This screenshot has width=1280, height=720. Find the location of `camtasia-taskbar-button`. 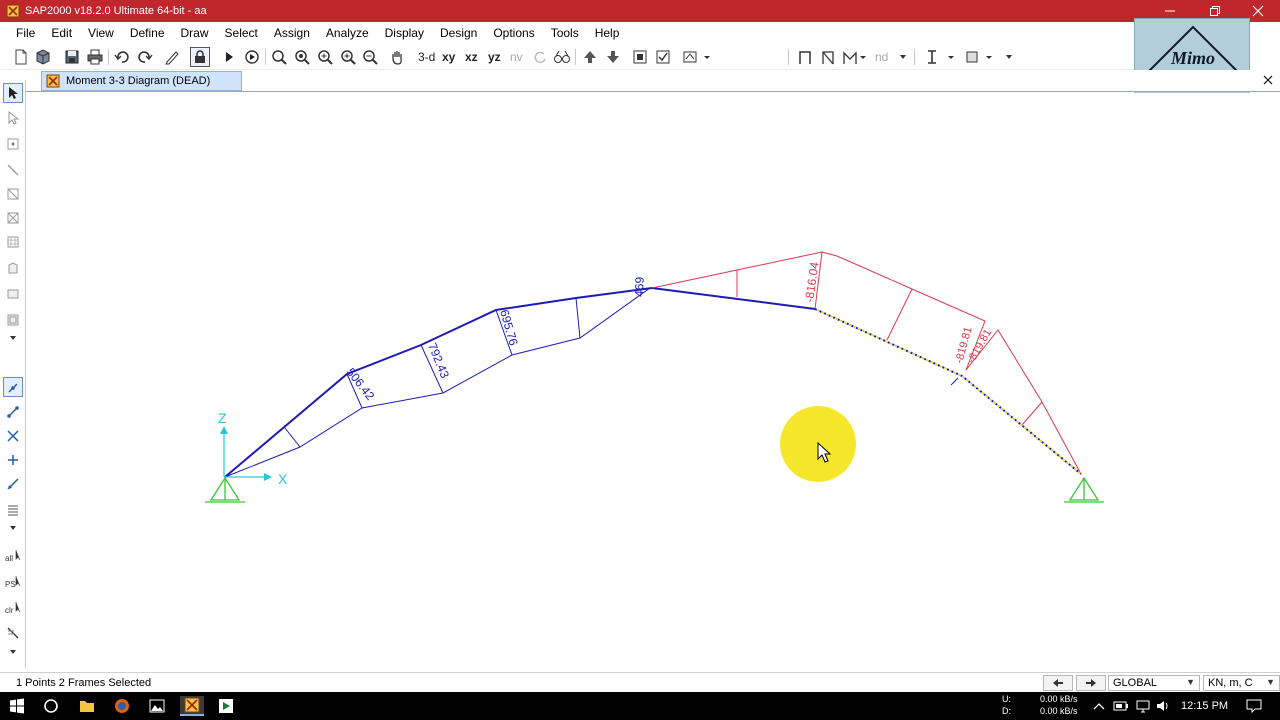

camtasia-taskbar-button is located at coordinates (226, 706).